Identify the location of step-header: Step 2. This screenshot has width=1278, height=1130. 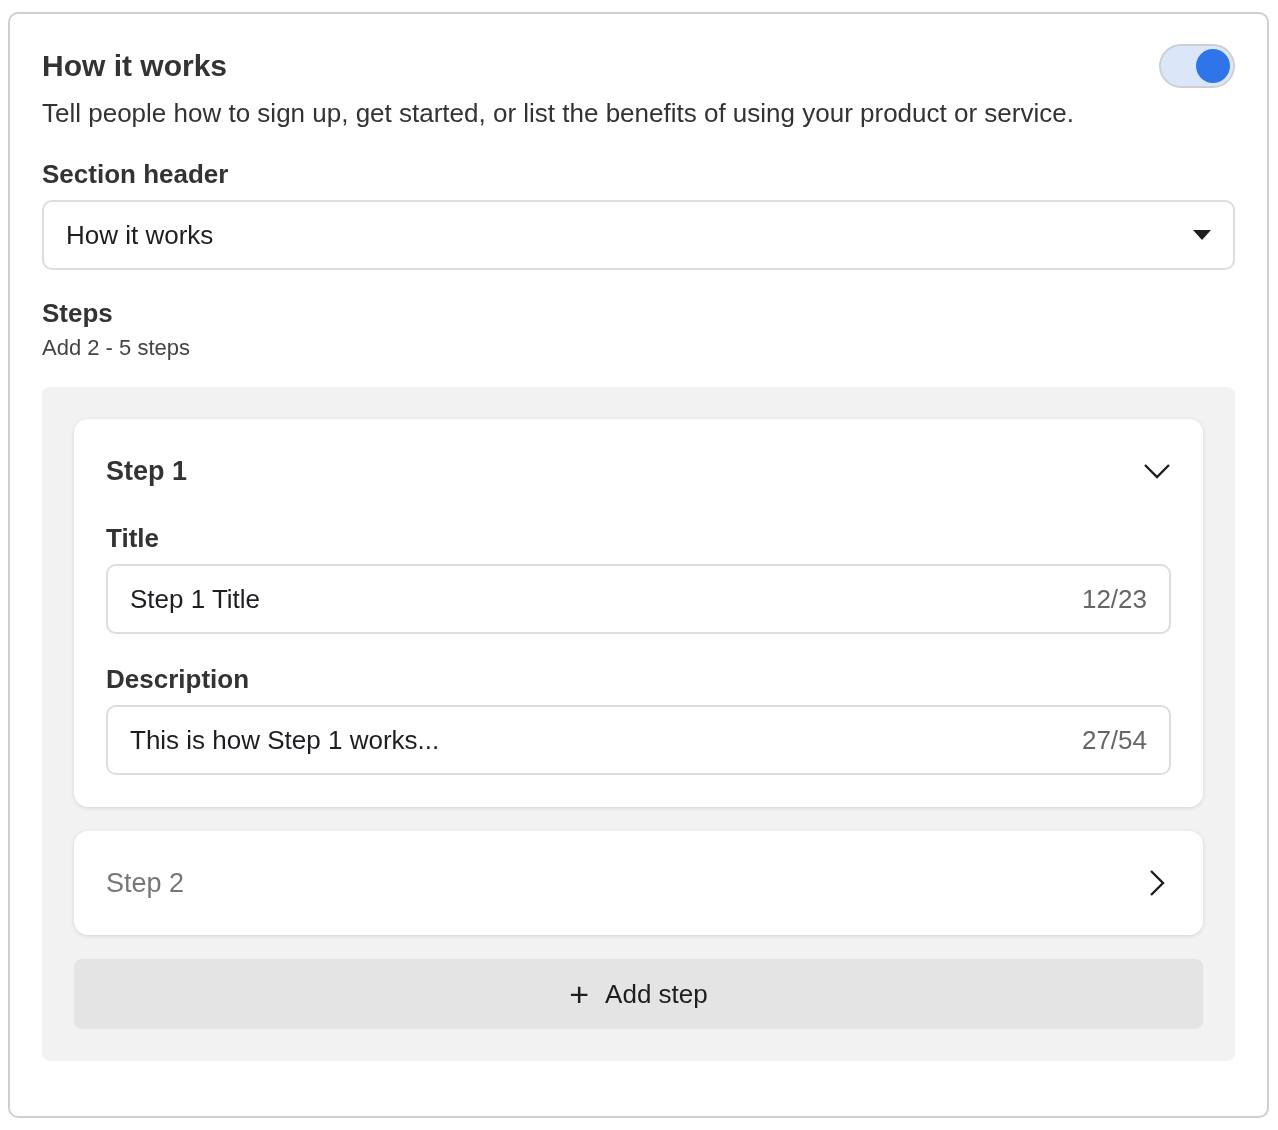
(638, 883).